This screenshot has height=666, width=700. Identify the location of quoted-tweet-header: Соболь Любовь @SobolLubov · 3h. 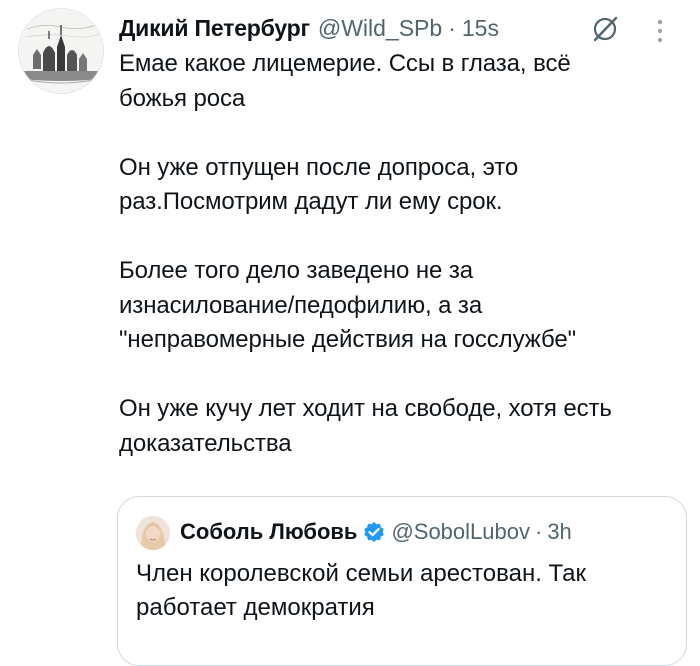
(376, 532).